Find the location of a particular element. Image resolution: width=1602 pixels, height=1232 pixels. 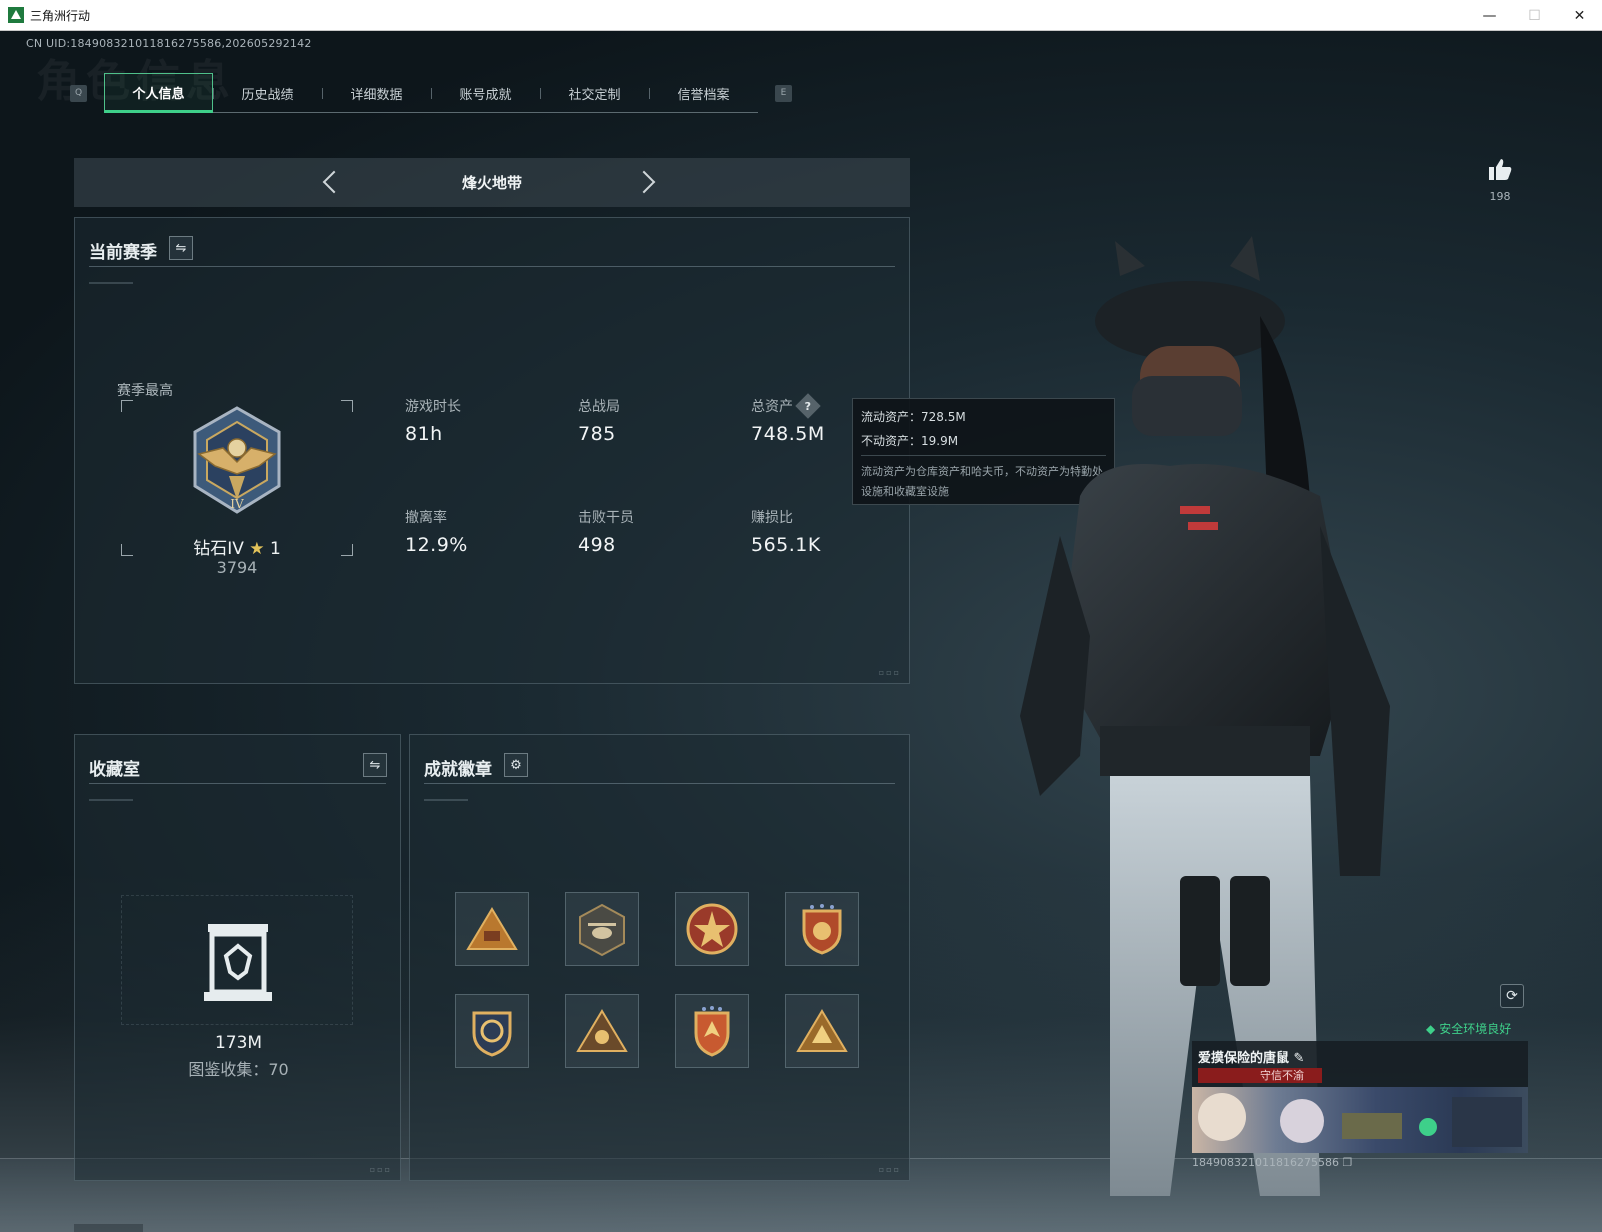

stat-label: 撤离率 is located at coordinates (426, 518).